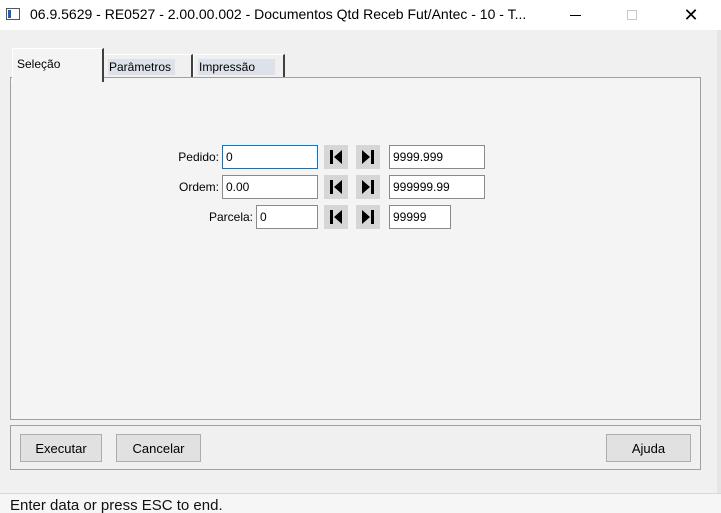  Describe the element at coordinates (648, 448) in the screenshot. I see `ajuda-button: Ajuda` at that location.